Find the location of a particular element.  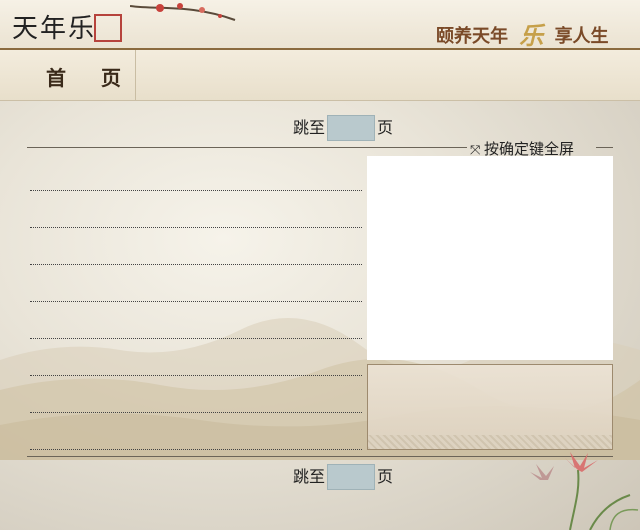

title-bar: 首 页 is located at coordinates (320, 75).